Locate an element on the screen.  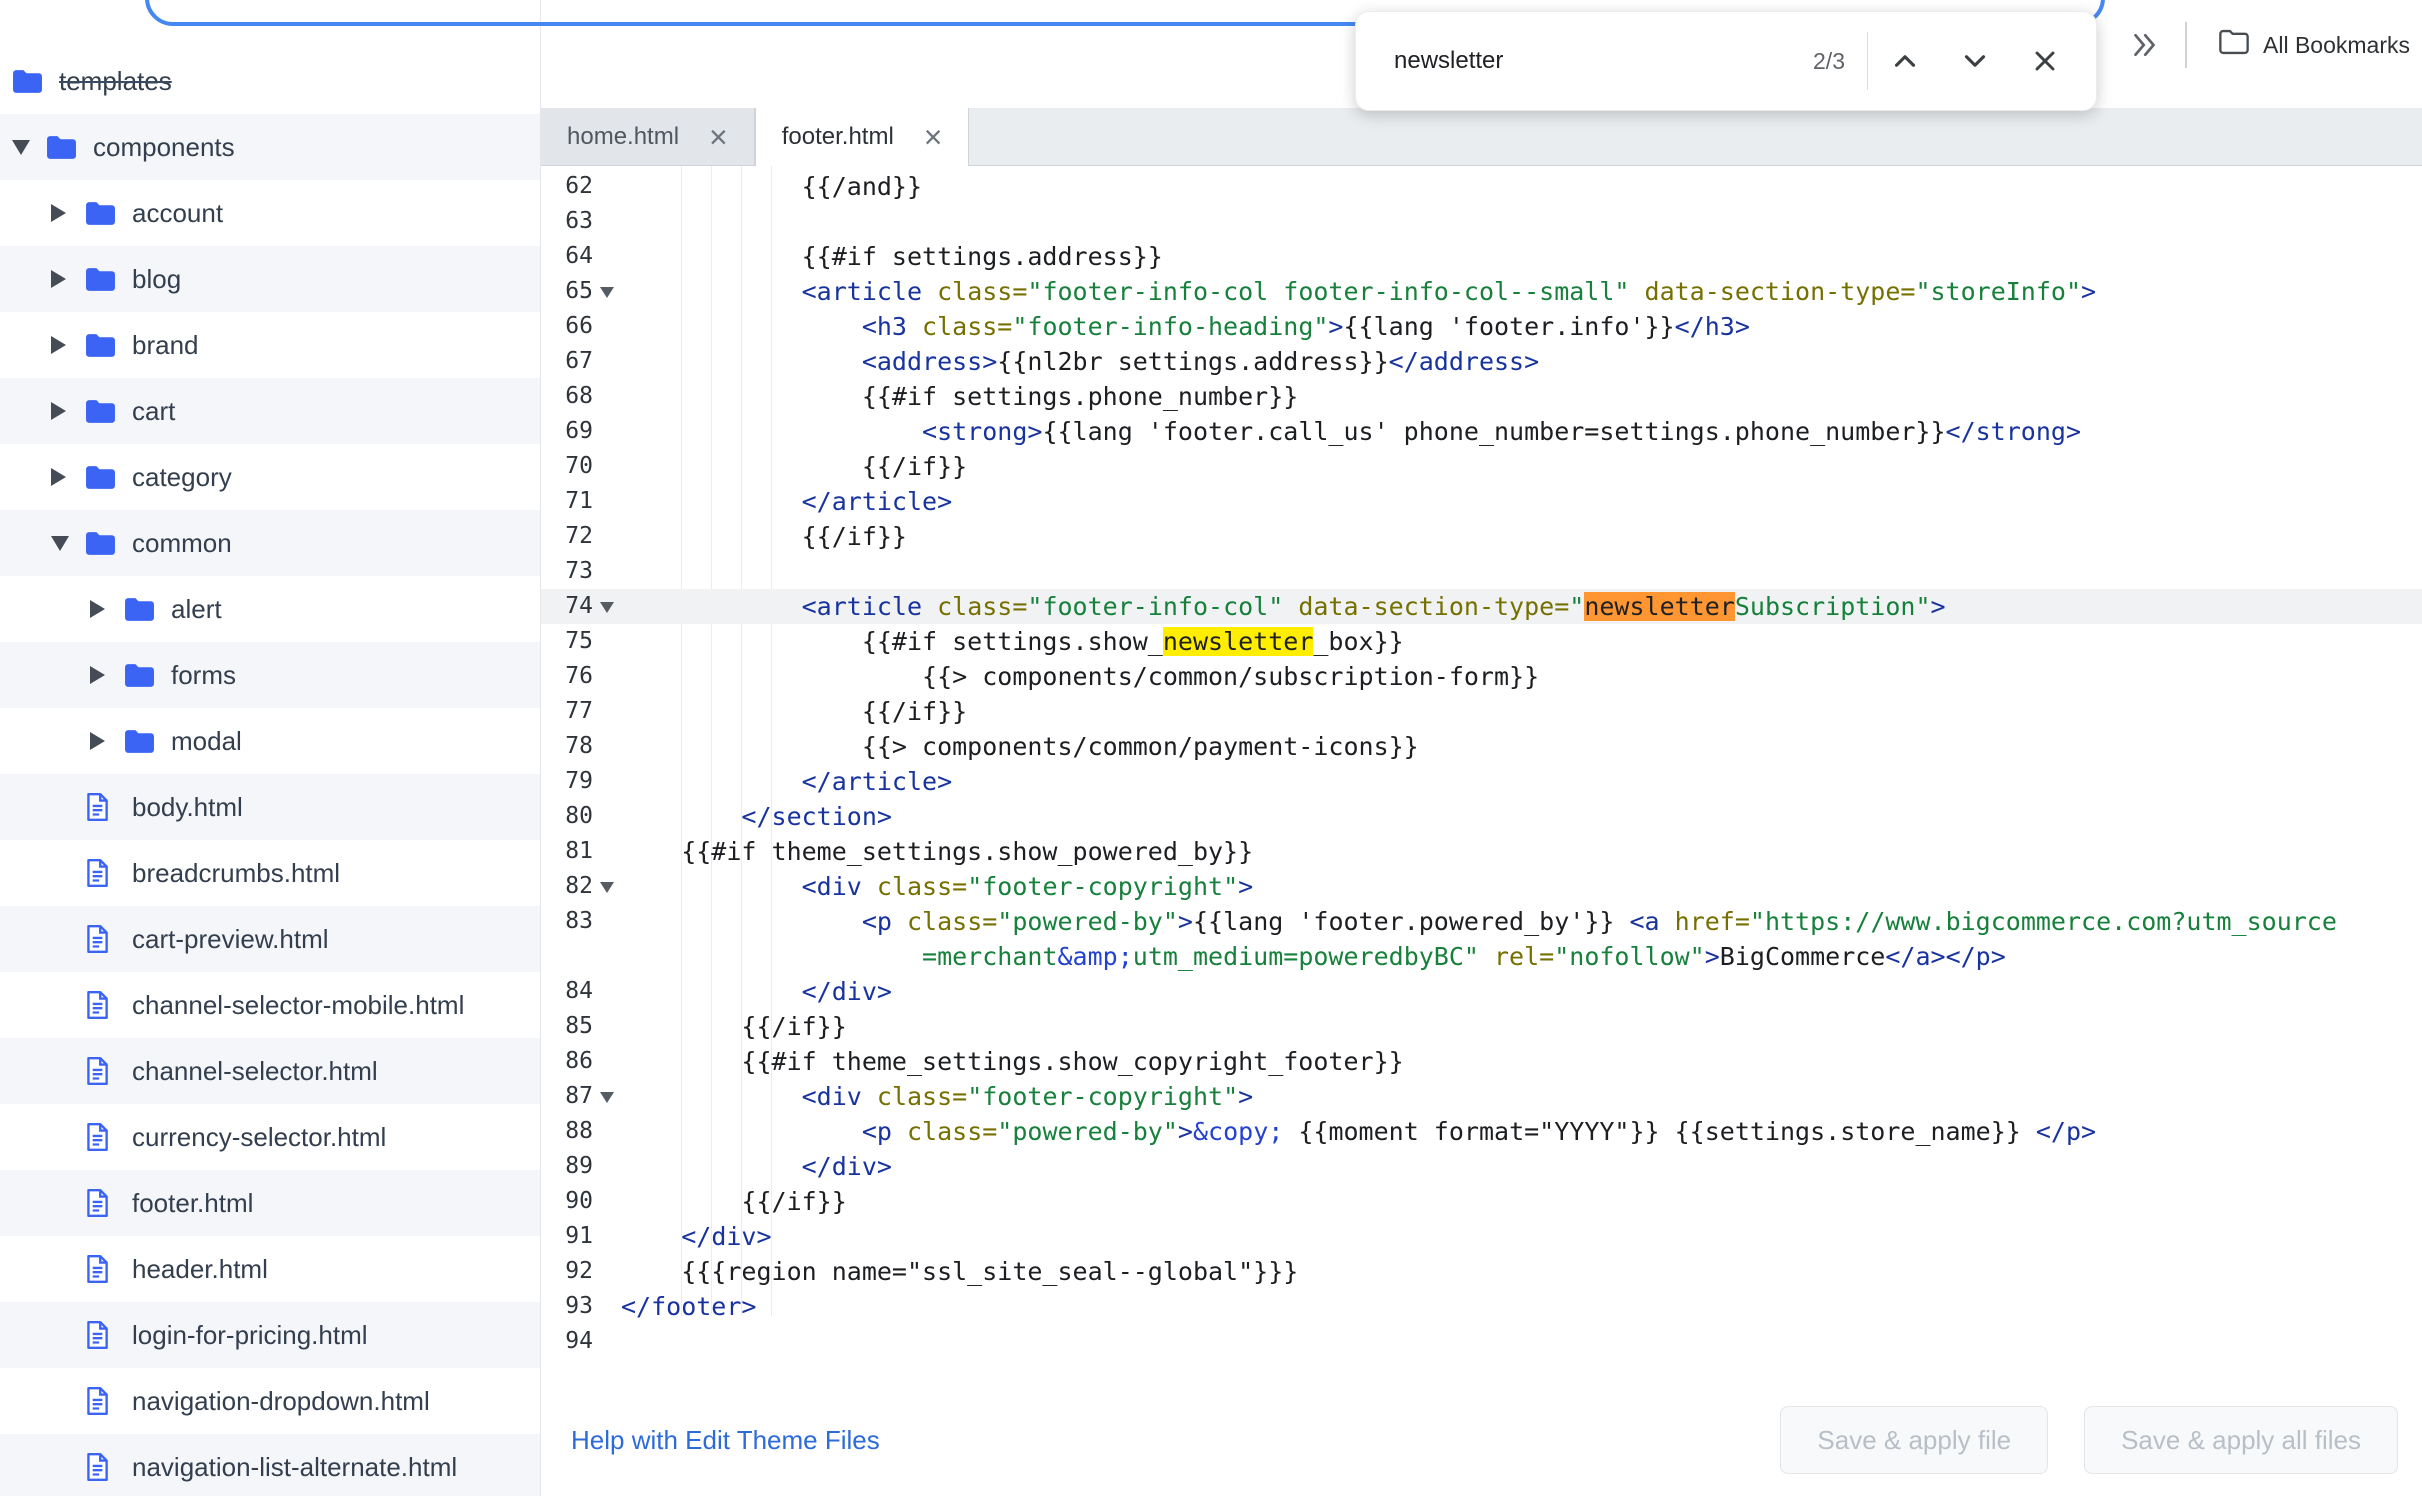
save-apply-file-button: Save & apply file is located at coordinates (1914, 1440).